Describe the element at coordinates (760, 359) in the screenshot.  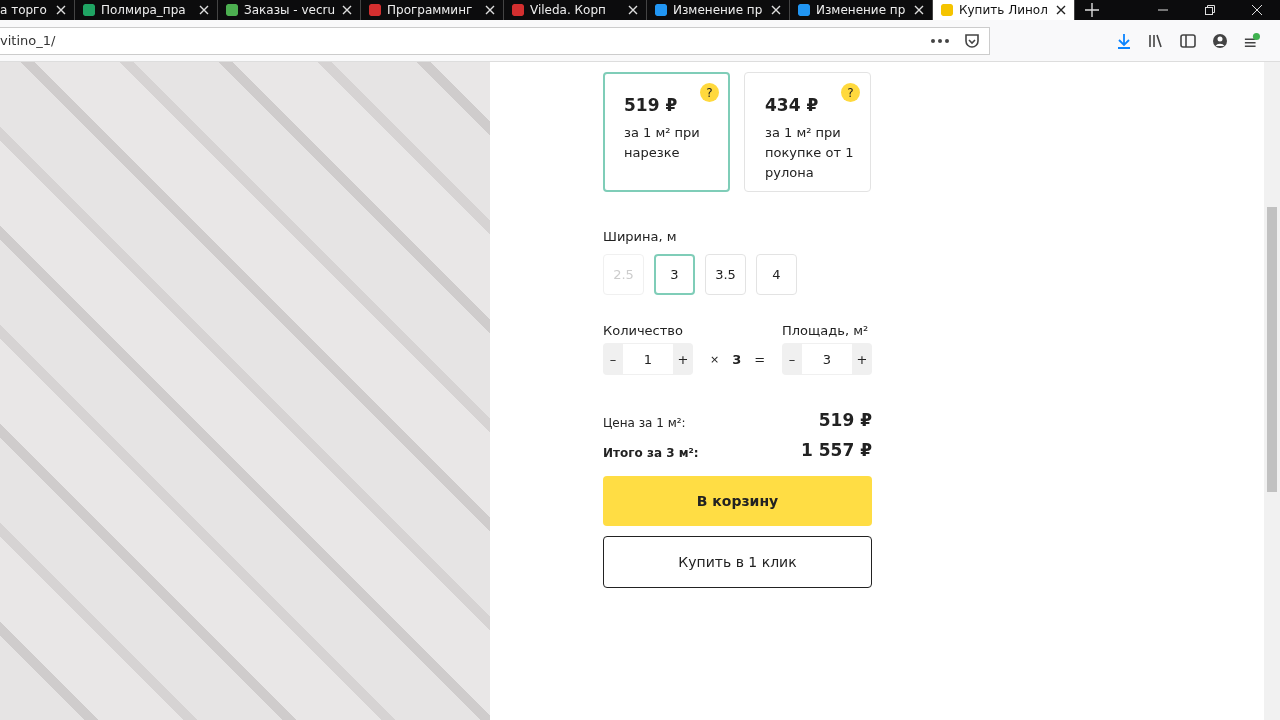
I see `equals-sign: =` at that location.